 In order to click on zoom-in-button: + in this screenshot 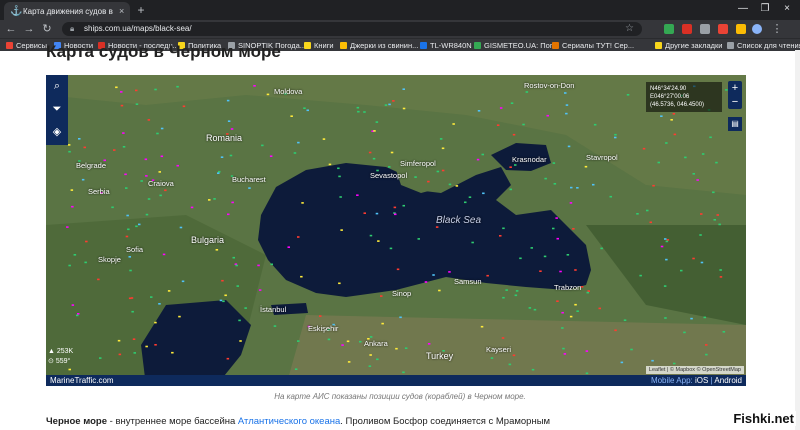, I will do `click(735, 88)`.